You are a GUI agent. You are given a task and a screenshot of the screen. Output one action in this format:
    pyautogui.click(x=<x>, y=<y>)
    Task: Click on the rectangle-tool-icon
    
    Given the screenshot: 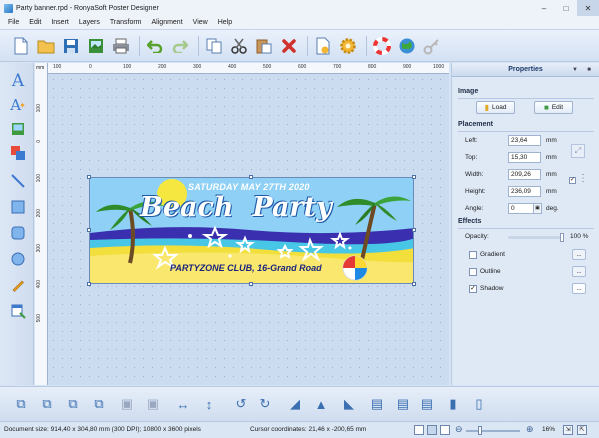 What is the action you would take?
    pyautogui.click(x=18, y=207)
    